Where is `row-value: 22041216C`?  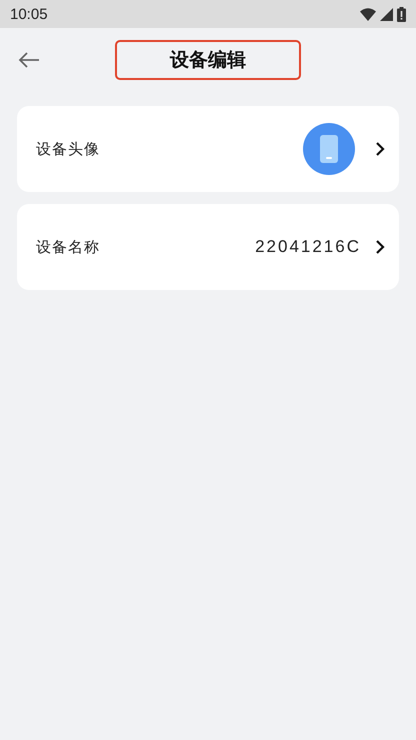
row-value: 22041216C is located at coordinates (308, 247).